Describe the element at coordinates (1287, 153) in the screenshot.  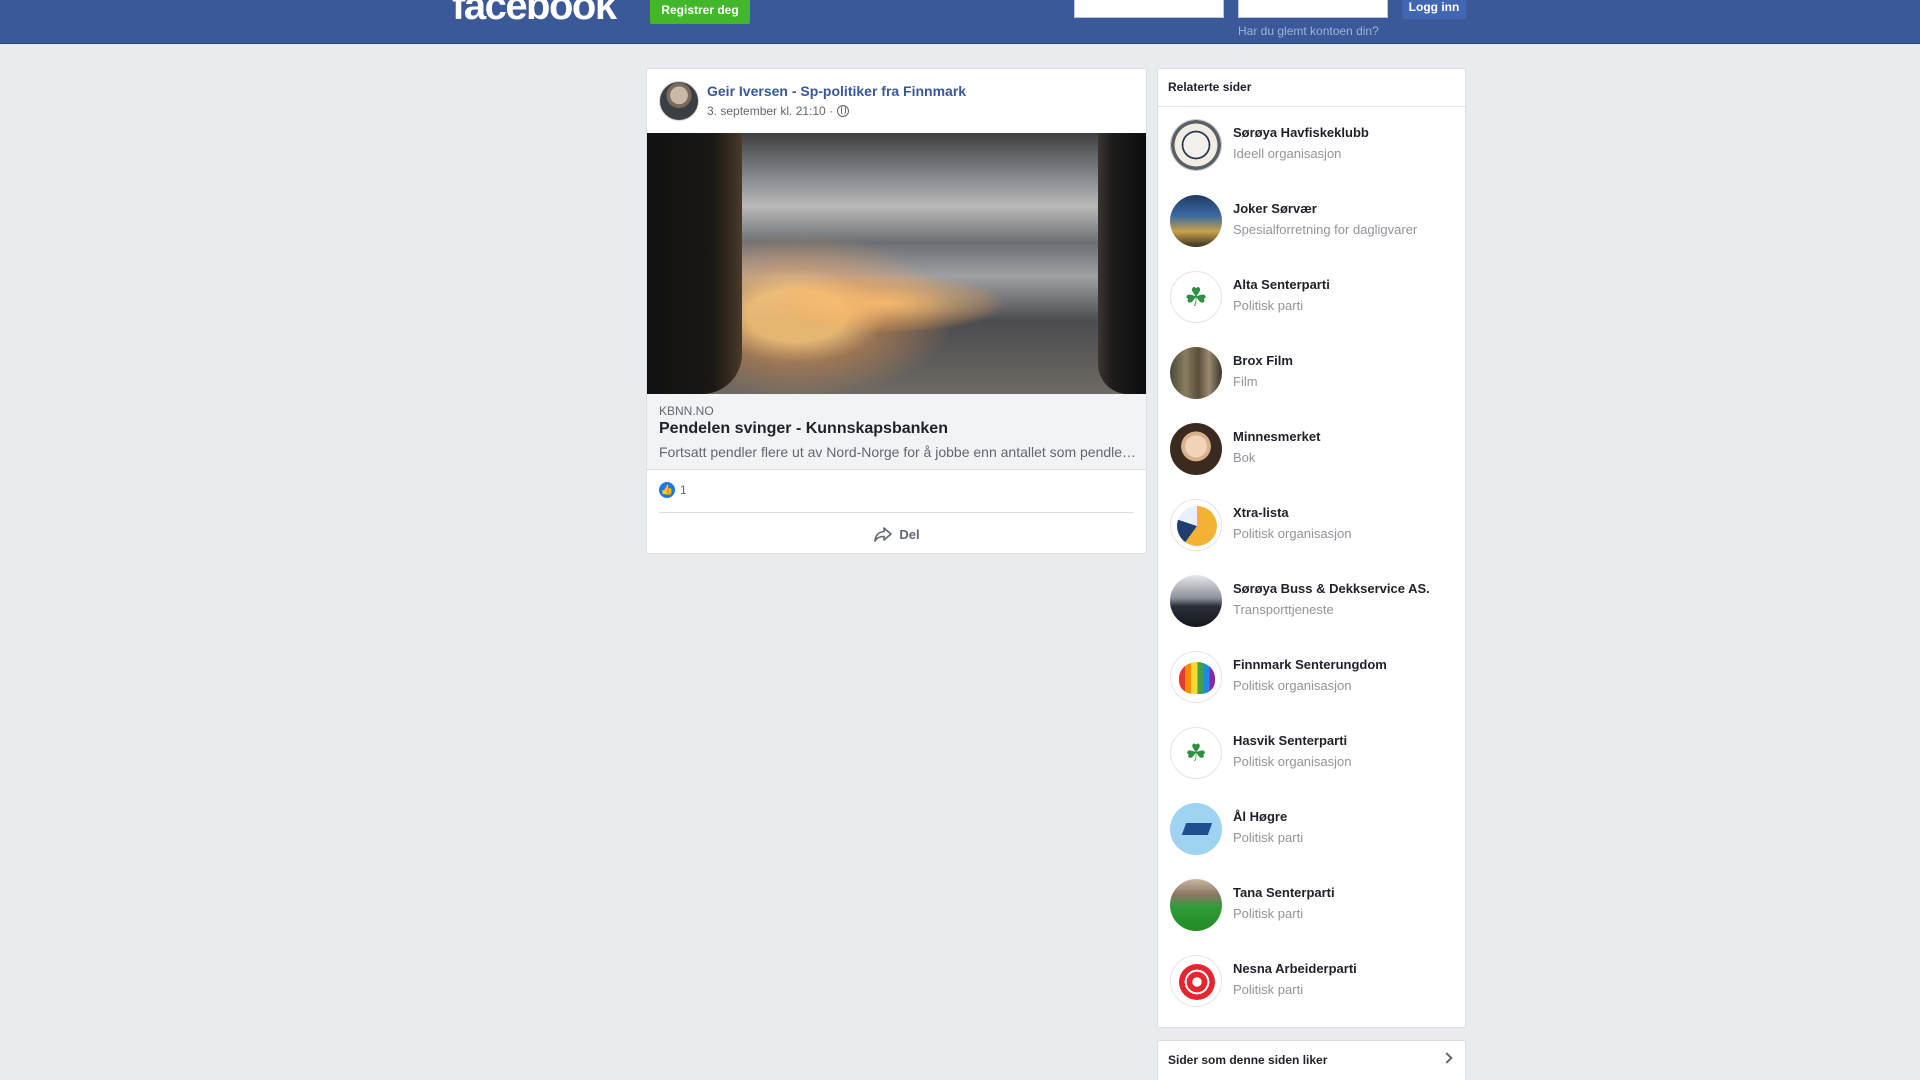
I see `page-category: Ideell organisasjon` at that location.